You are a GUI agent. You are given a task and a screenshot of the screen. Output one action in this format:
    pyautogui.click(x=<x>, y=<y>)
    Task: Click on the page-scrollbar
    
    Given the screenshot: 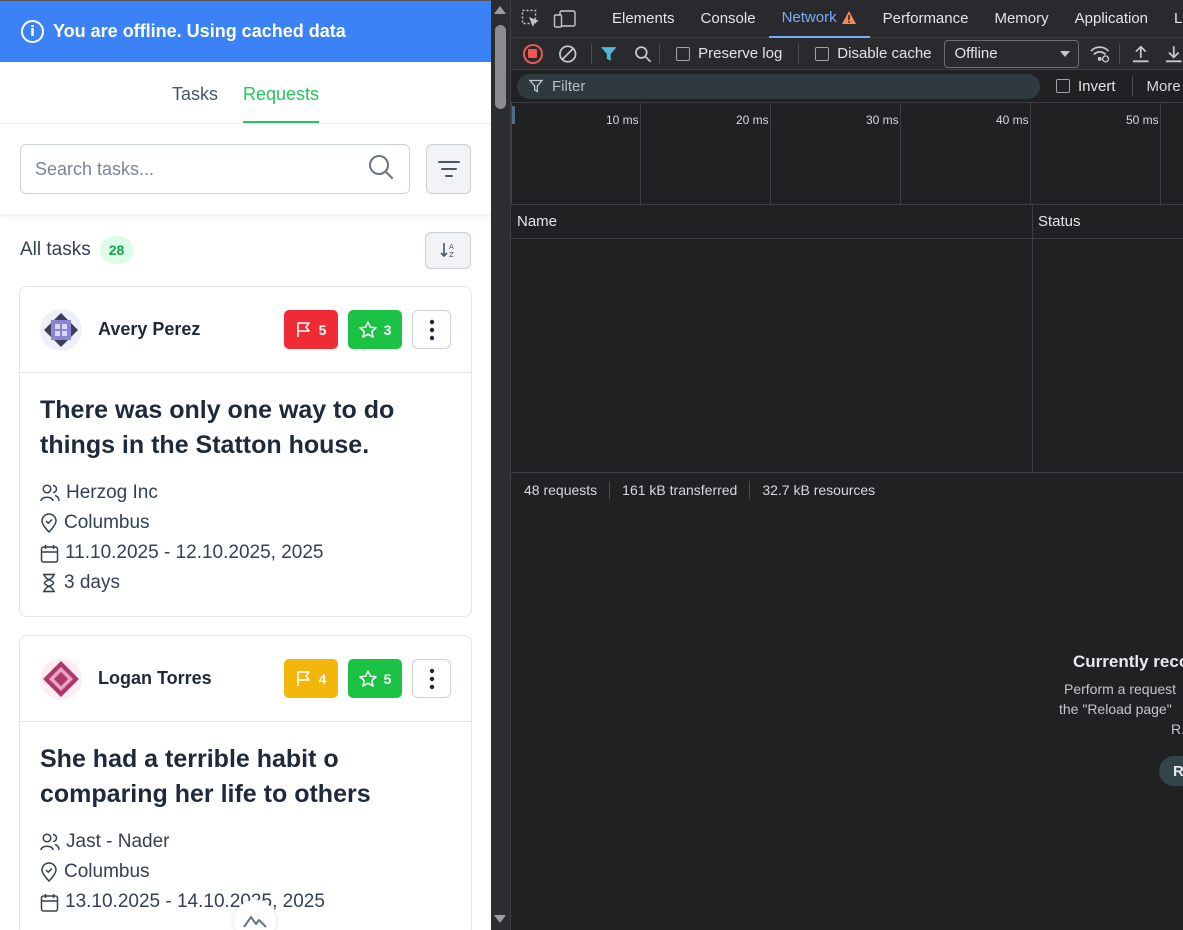 What is the action you would take?
    pyautogui.click(x=500, y=465)
    